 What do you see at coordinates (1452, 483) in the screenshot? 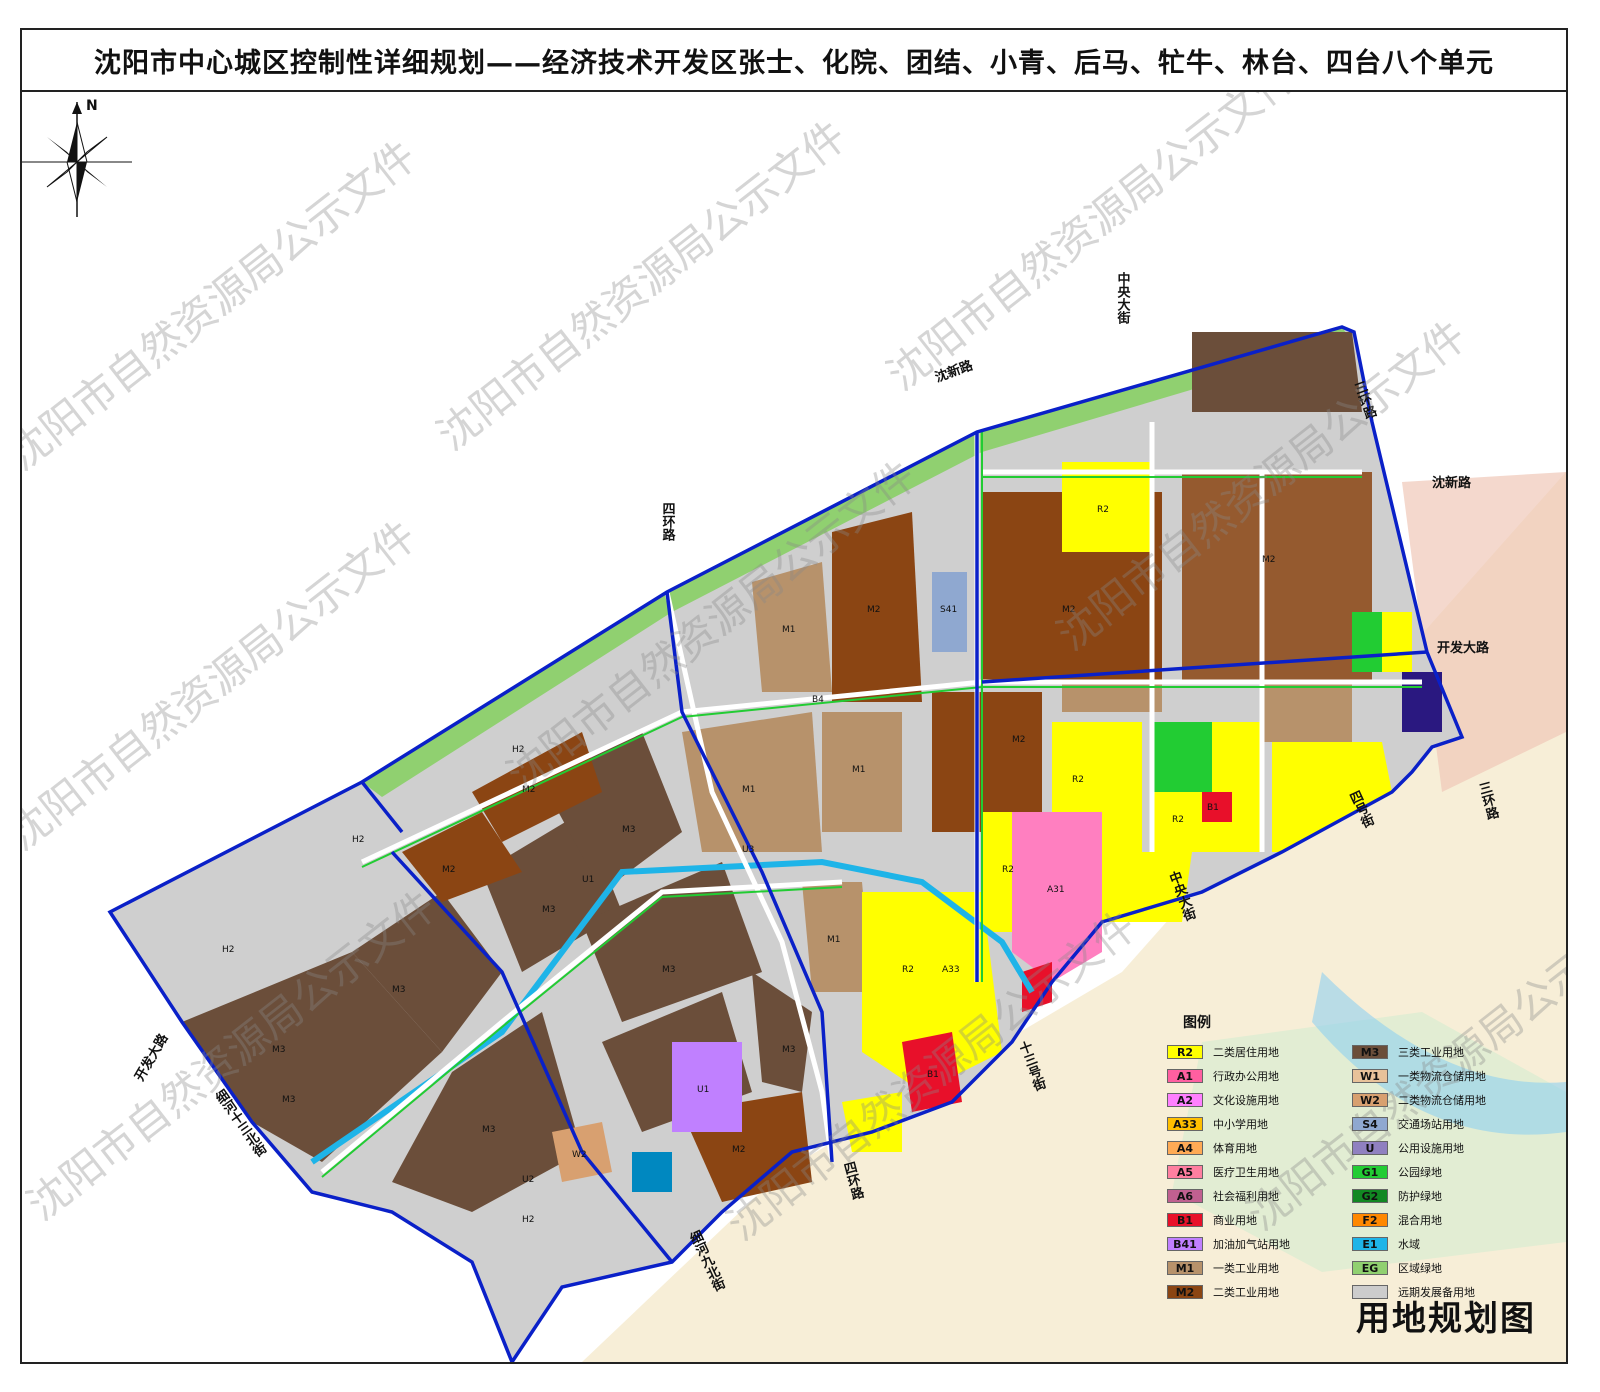
I see `road-label-shenxin-2: 沈新路` at bounding box center [1452, 483].